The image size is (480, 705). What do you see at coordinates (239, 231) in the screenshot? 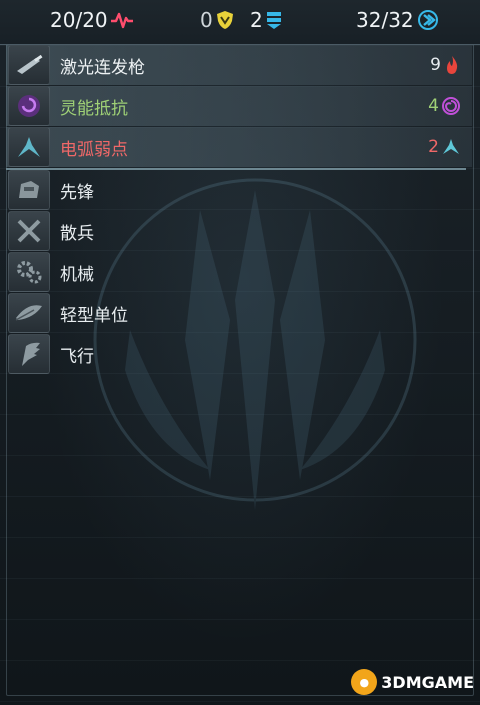
I see `tag-row-skirmisher: 散兵` at bounding box center [239, 231].